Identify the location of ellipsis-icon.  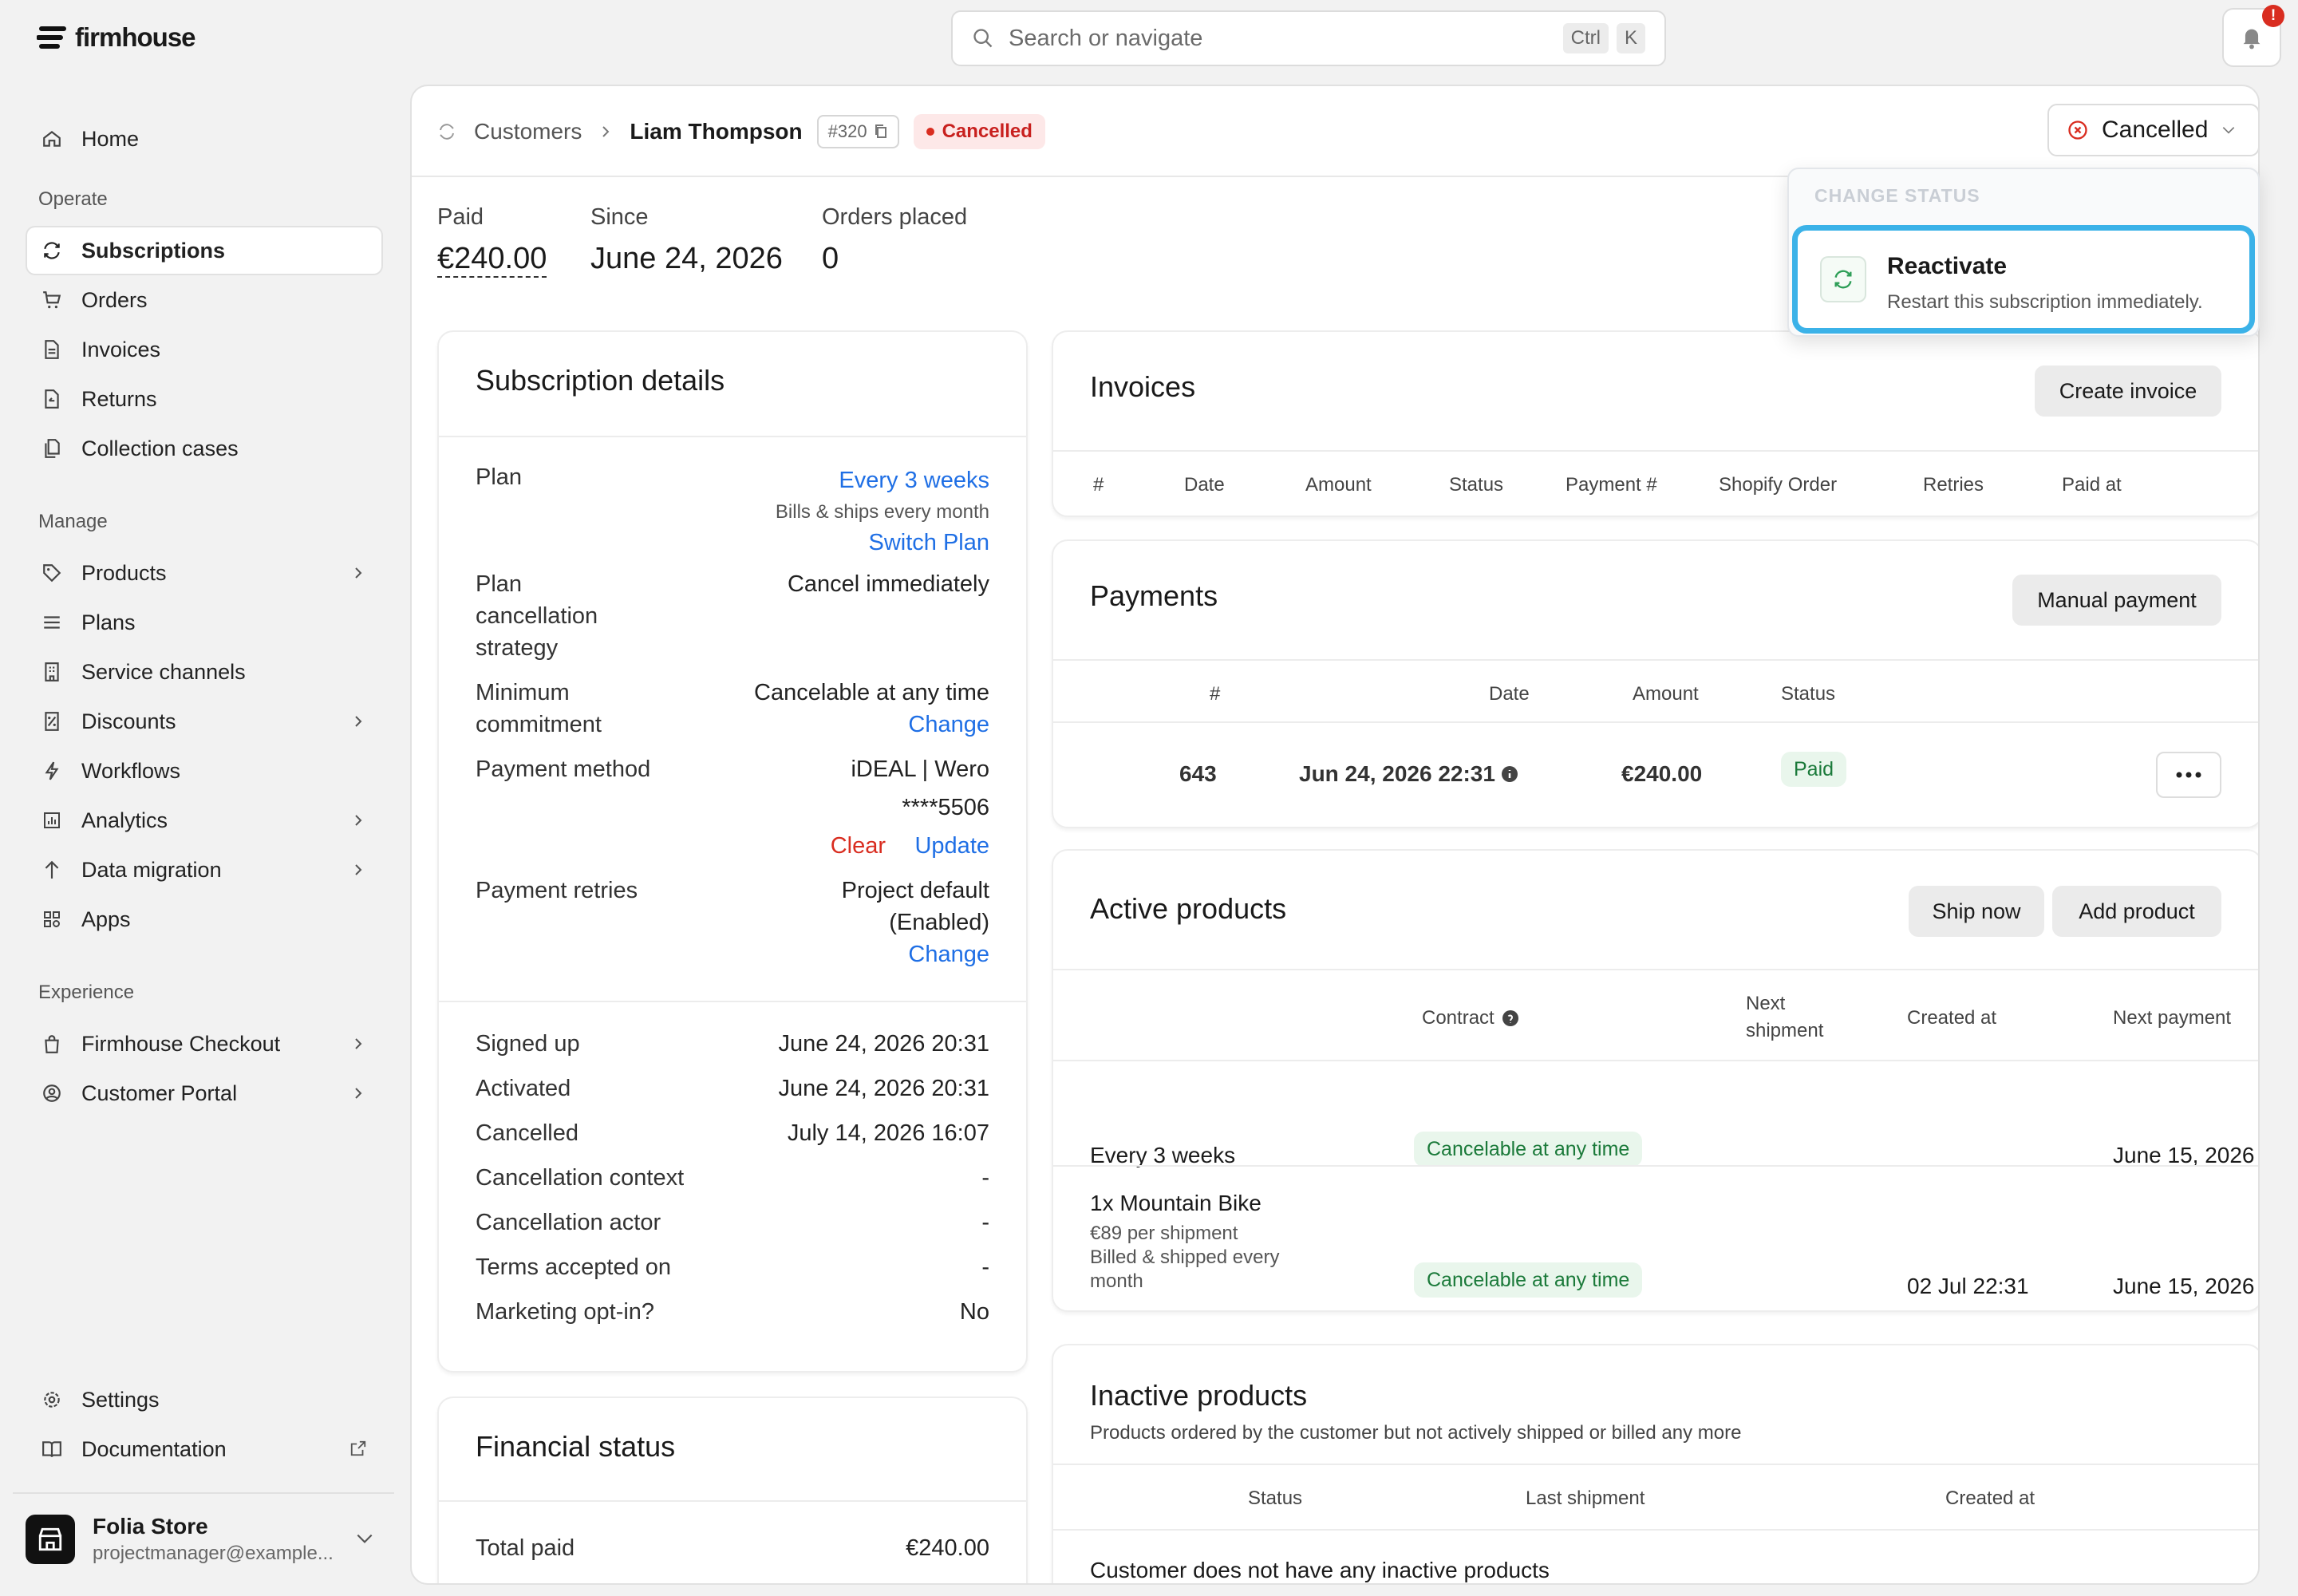
(2189, 775).